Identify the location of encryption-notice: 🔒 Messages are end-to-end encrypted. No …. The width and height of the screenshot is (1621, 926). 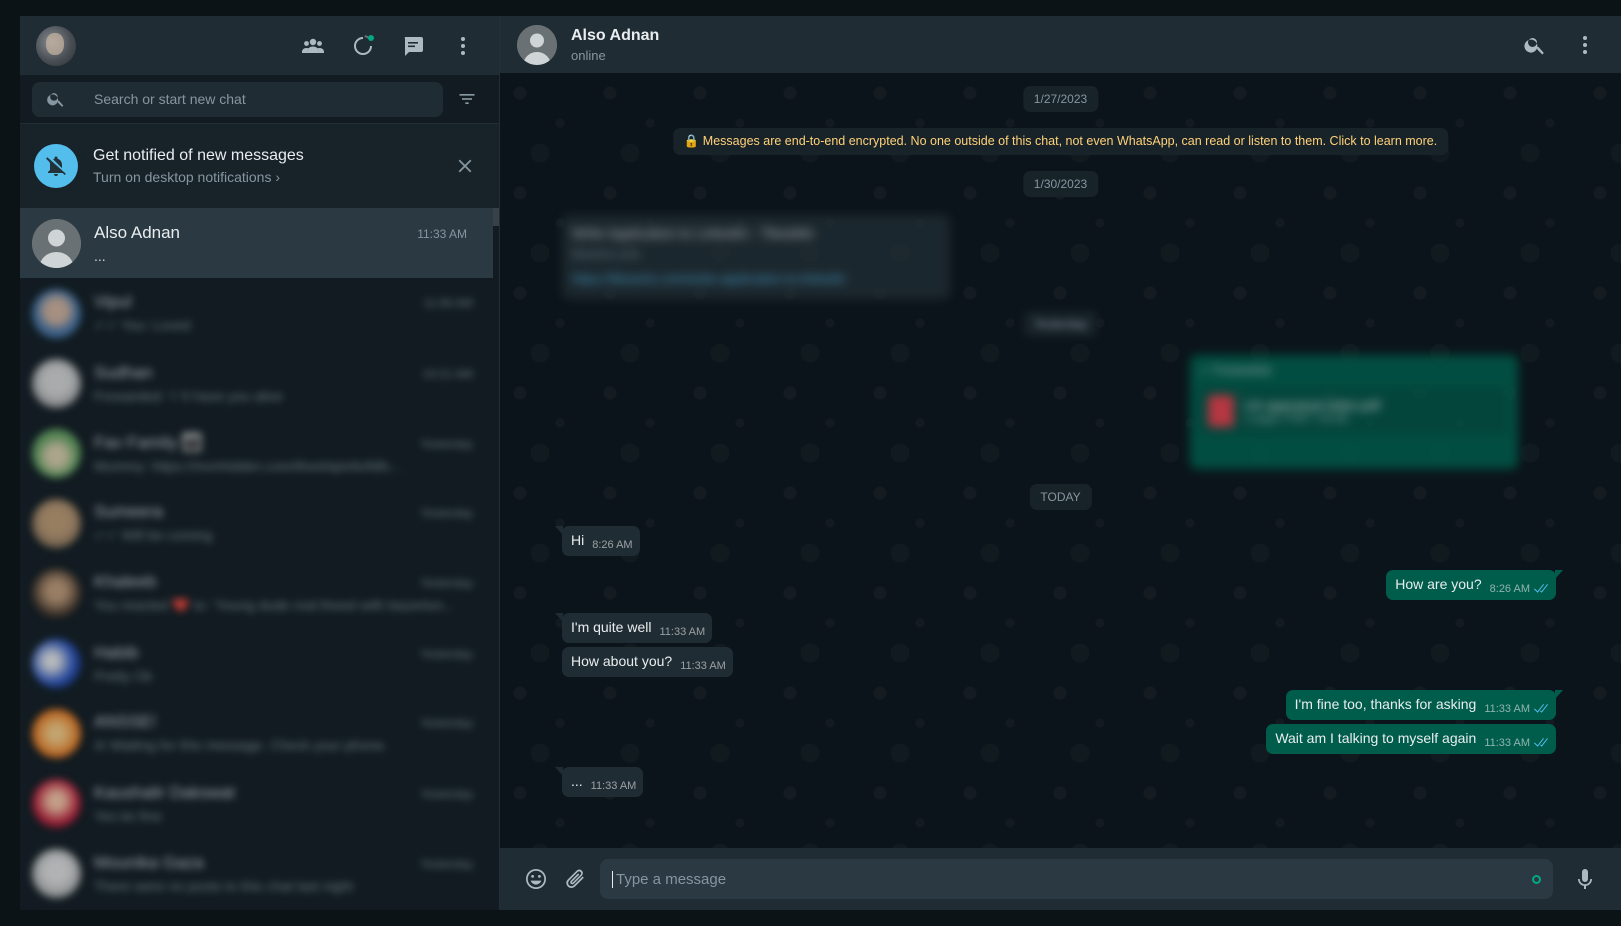
(1060, 141).